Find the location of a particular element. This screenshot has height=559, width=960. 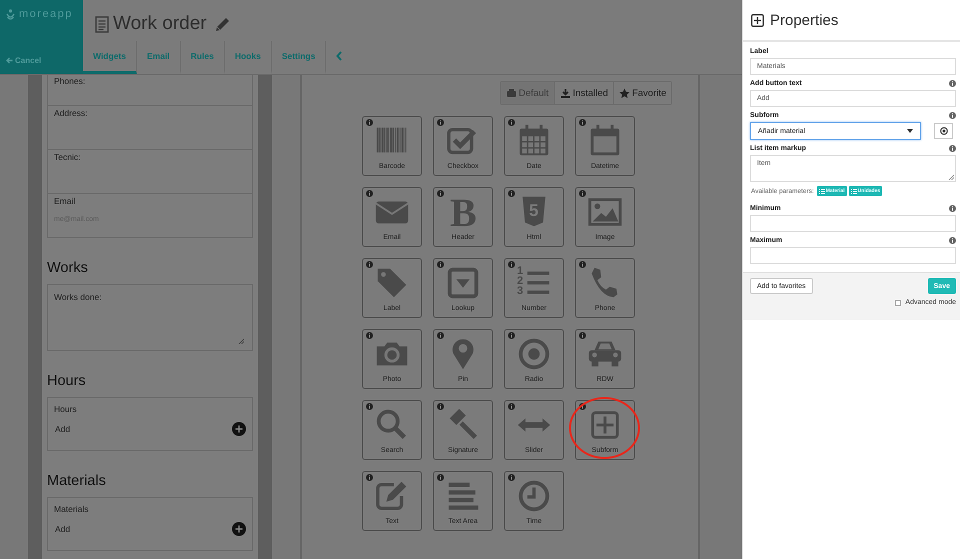

field-label: Hours is located at coordinates (66, 409).